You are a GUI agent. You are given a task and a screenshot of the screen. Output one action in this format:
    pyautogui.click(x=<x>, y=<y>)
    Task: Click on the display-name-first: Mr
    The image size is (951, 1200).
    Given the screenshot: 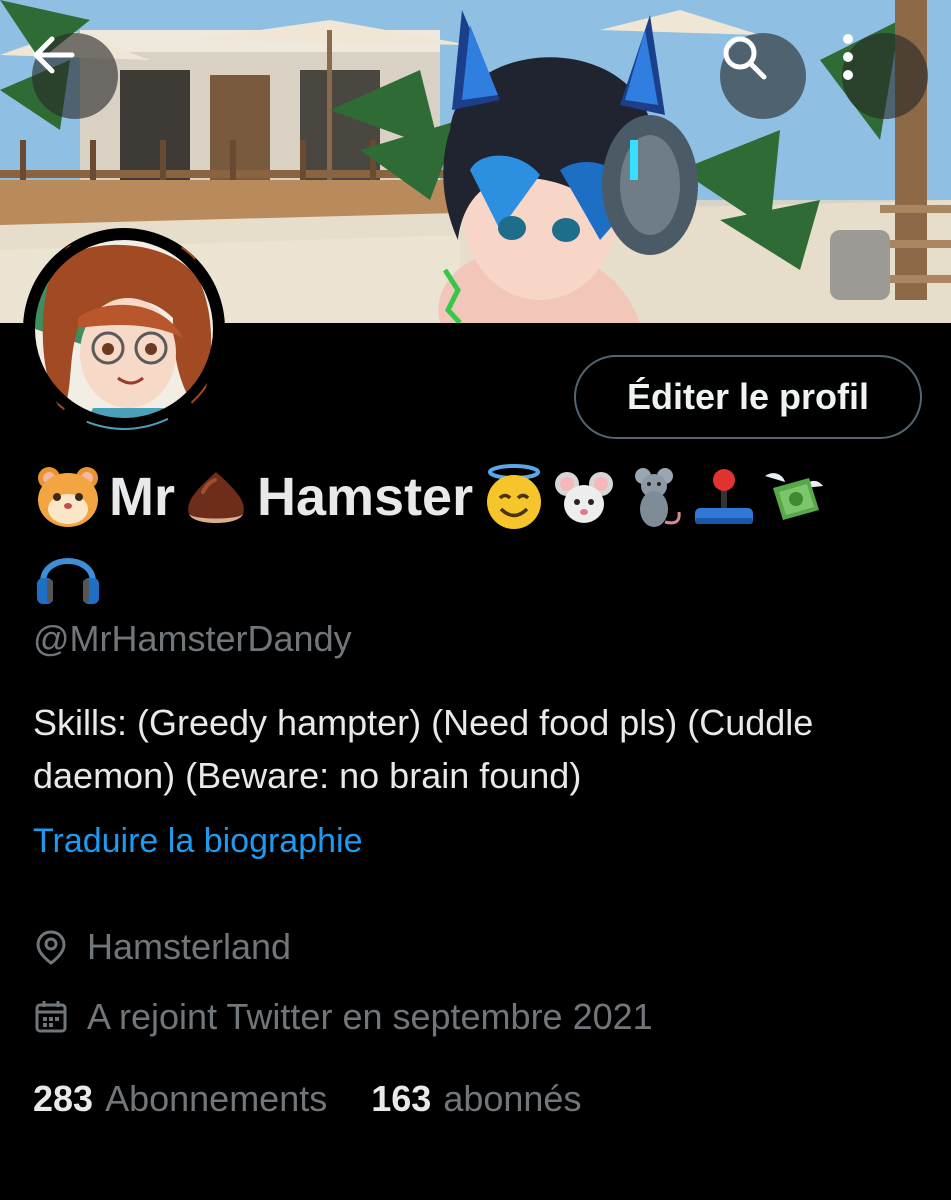 What is the action you would take?
    pyautogui.click(x=142, y=497)
    